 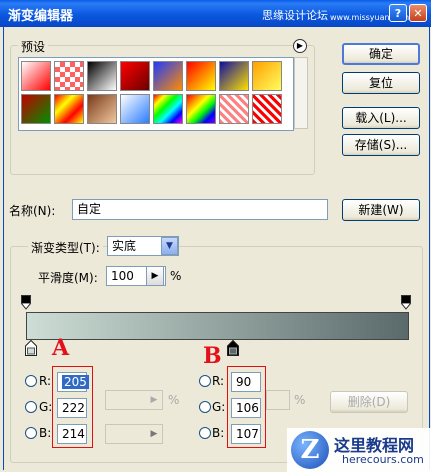 What do you see at coordinates (31, 347) in the screenshot?
I see `color-stop-a` at bounding box center [31, 347].